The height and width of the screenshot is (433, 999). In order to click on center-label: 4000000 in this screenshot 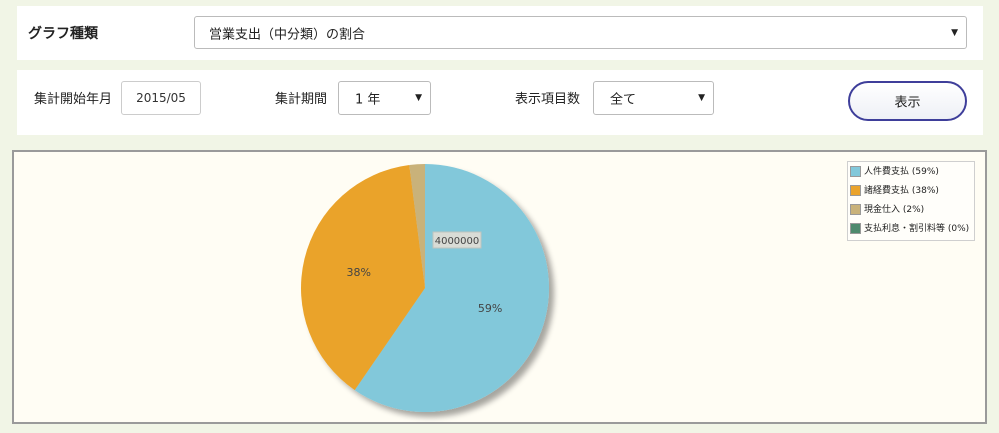, I will do `click(457, 241)`.